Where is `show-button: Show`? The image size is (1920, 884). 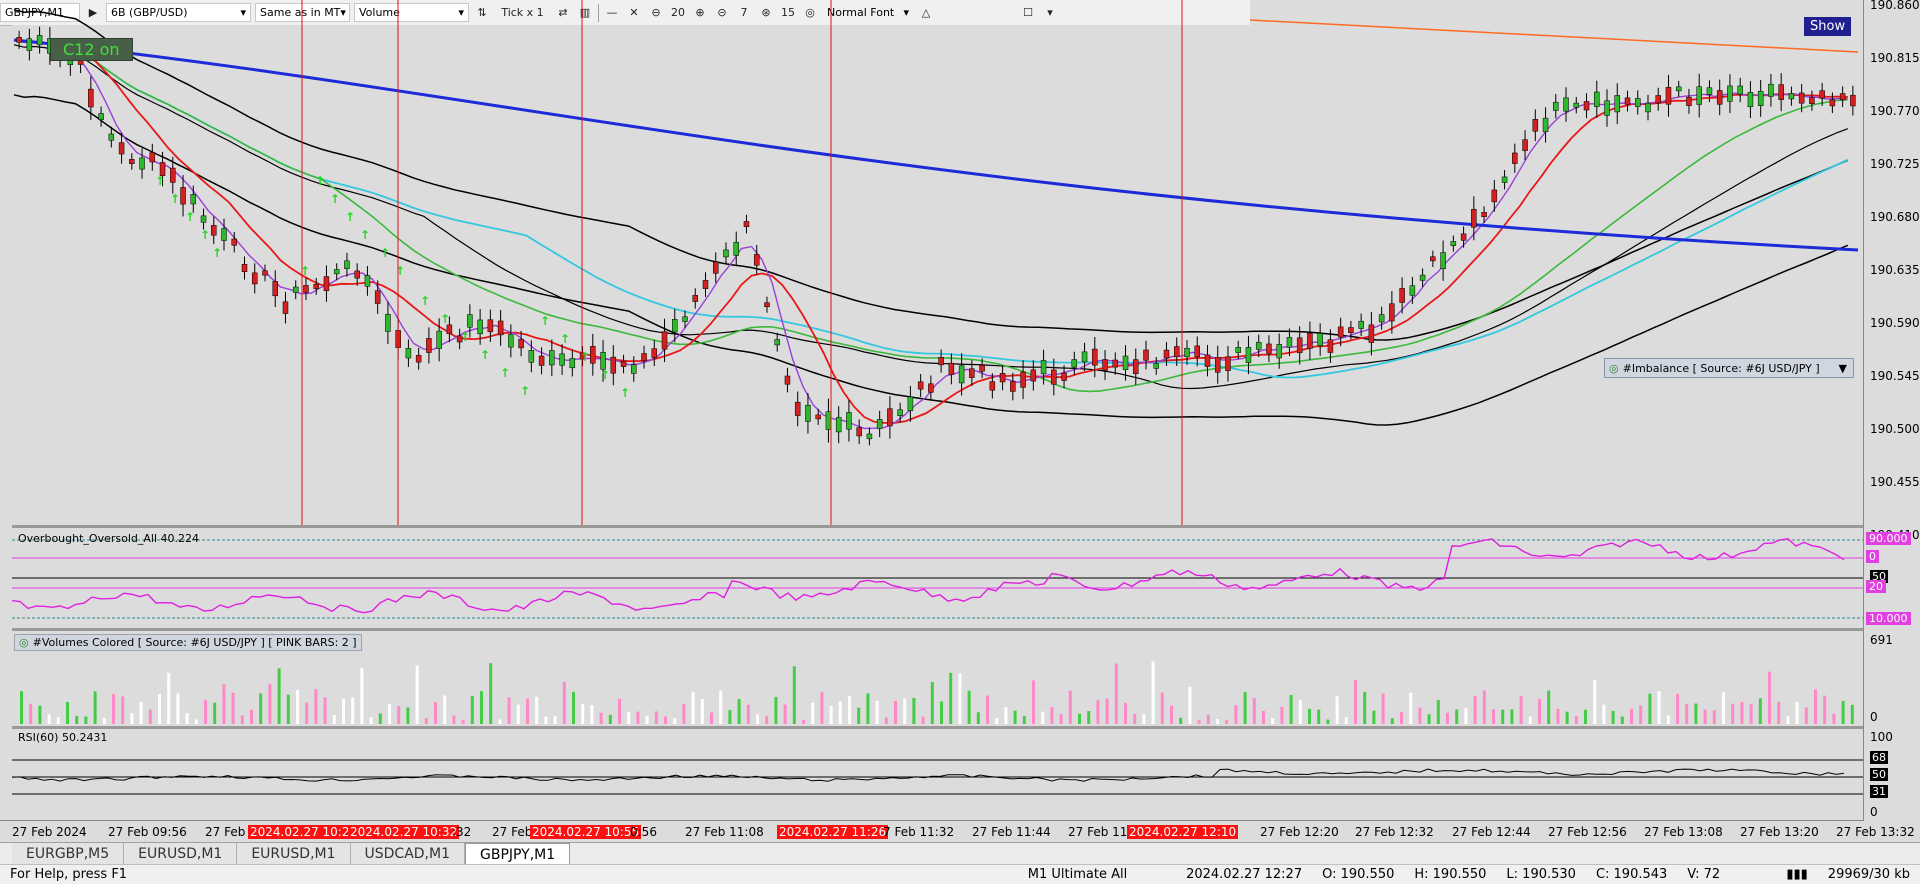 show-button: Show is located at coordinates (1828, 26).